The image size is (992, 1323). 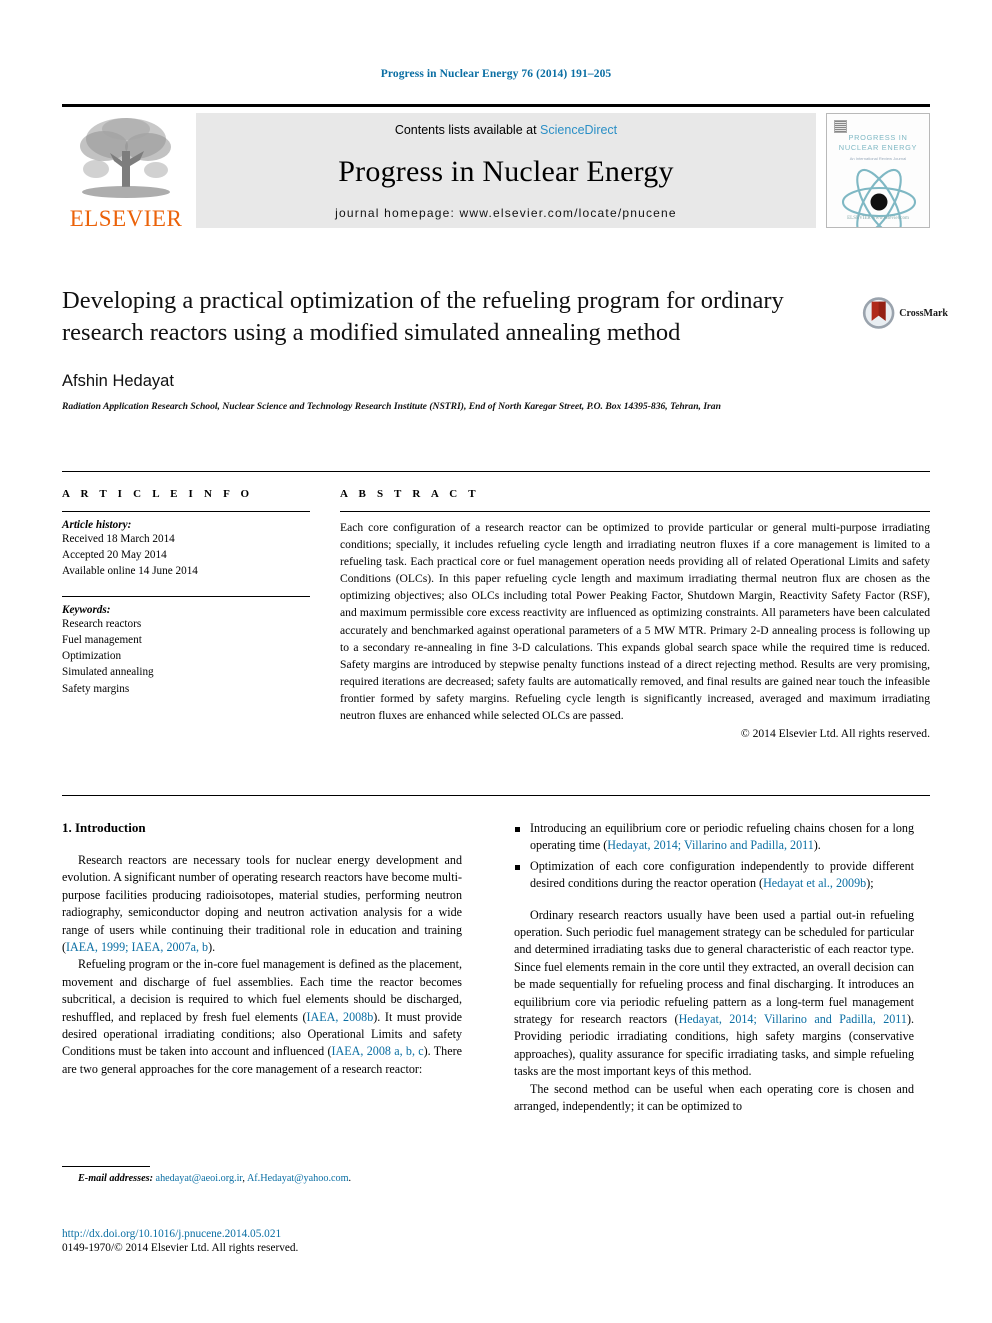 I want to click on abstract-rule, so click(x=635, y=511).